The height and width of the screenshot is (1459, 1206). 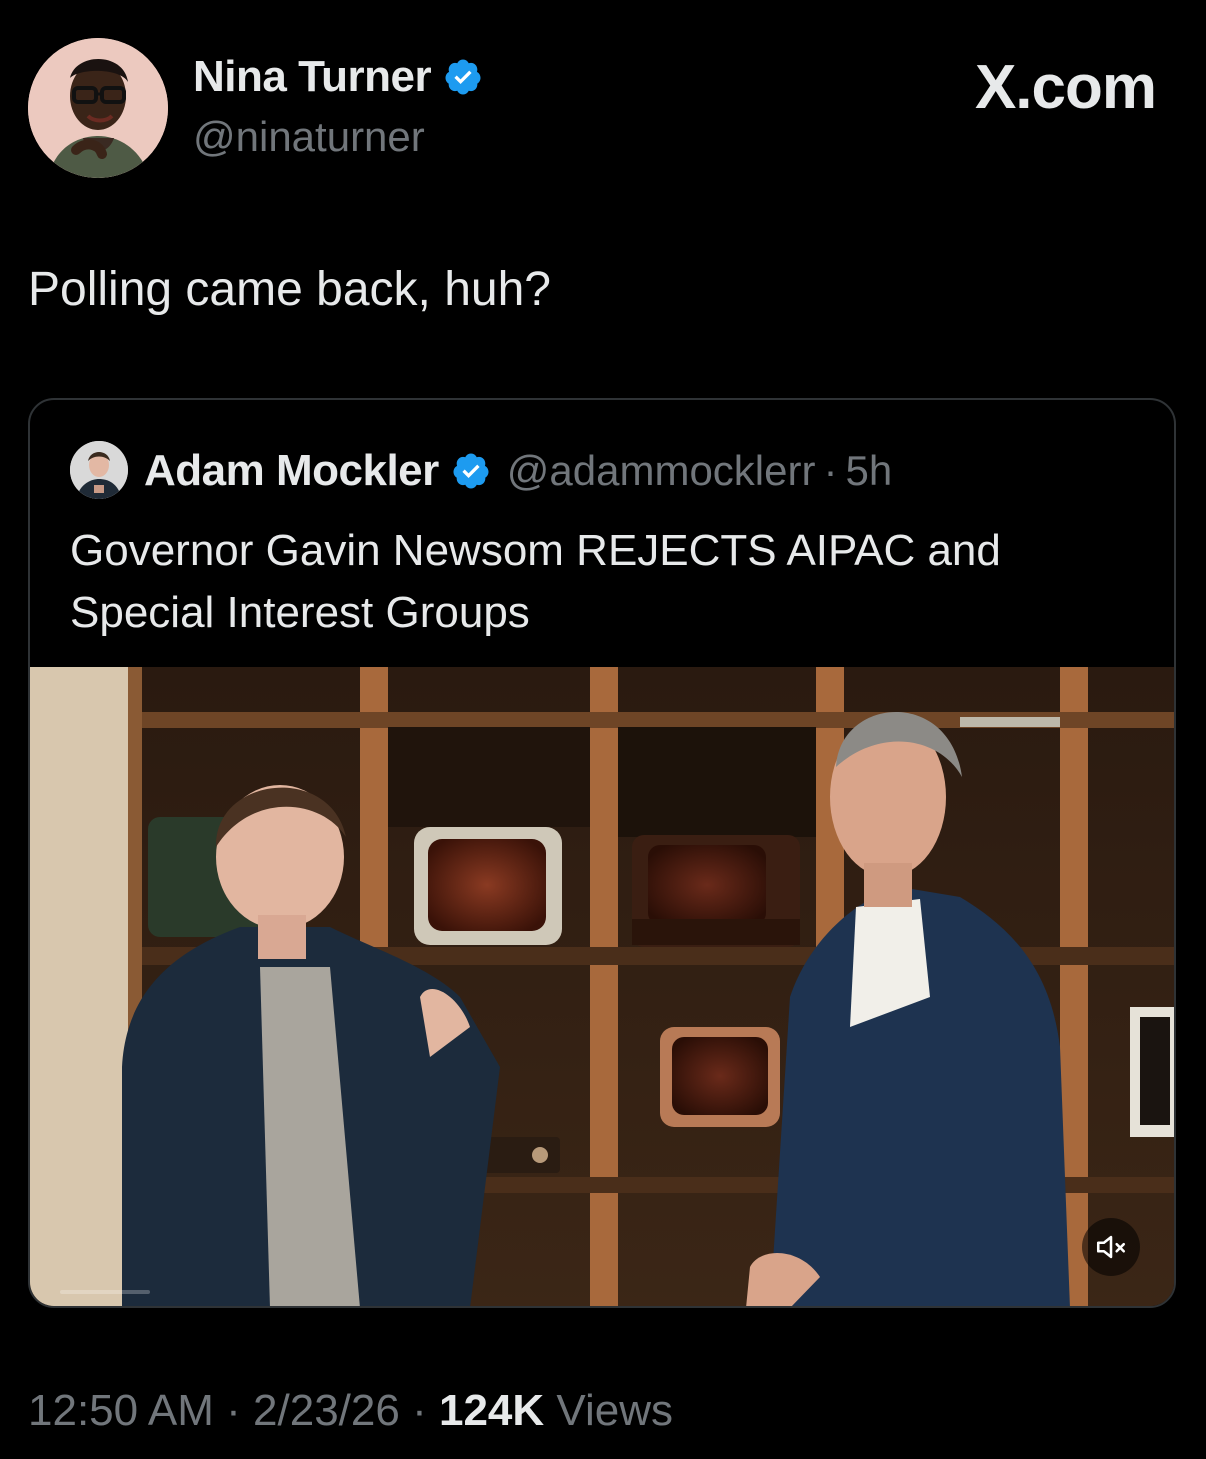 I want to click on views-label: Views, so click(x=614, y=1410).